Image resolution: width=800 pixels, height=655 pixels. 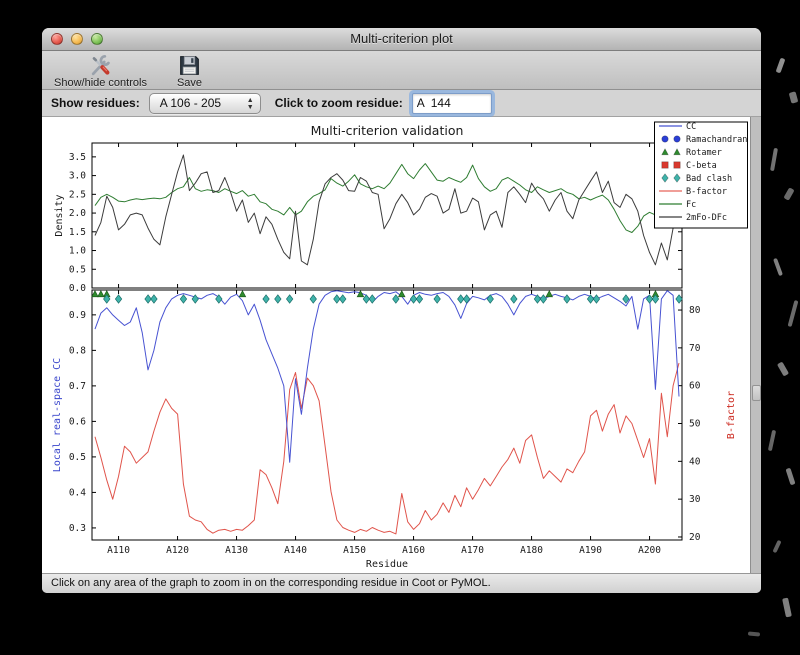 What do you see at coordinates (77, 315) in the screenshot?
I see `svg-text: 0.9` at bounding box center [77, 315].